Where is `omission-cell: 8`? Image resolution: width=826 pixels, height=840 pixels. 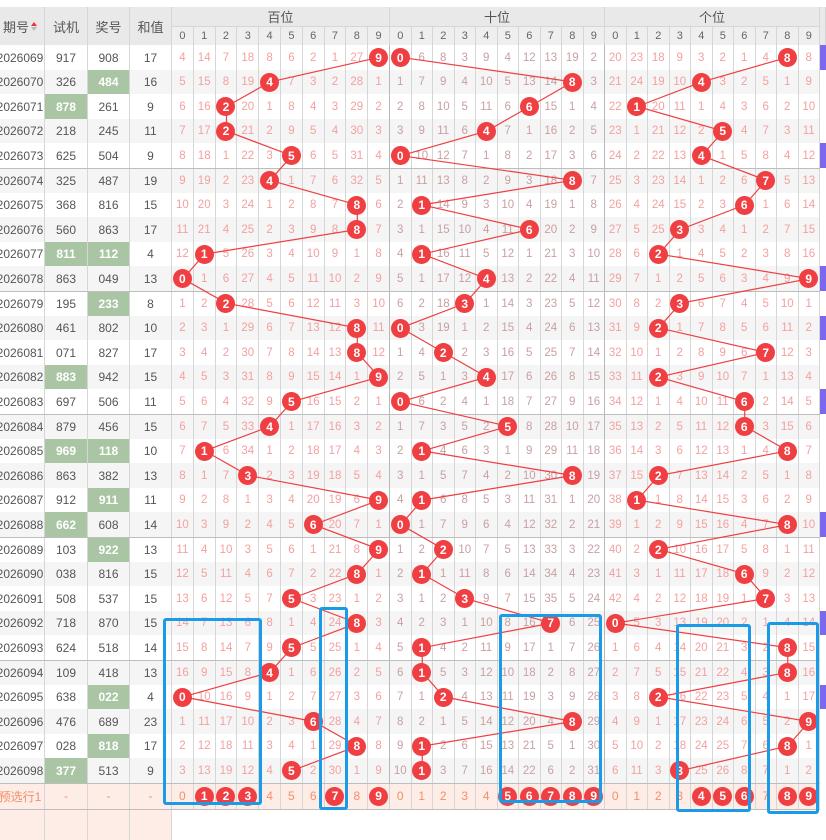
omission-cell: 8 is located at coordinates (573, 377).